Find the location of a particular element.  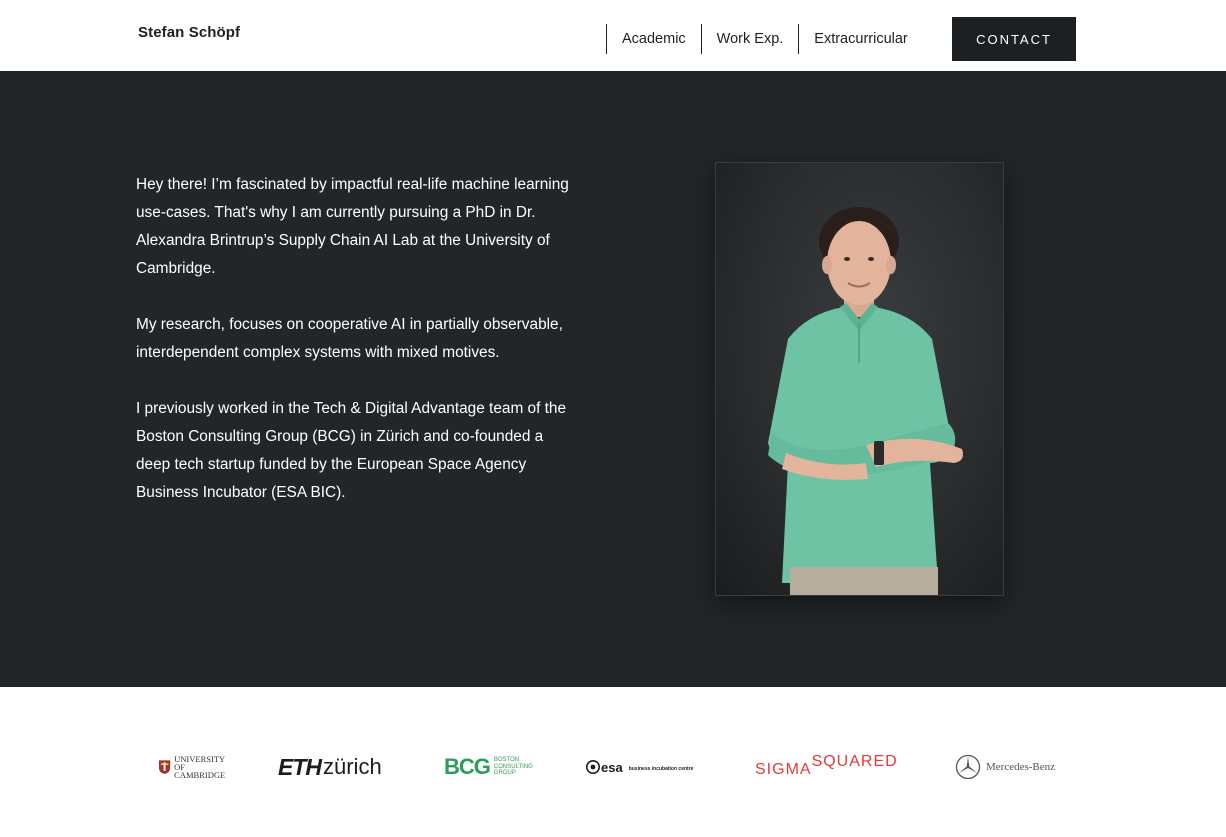

contact-button: CONTACT is located at coordinates (1014, 39).